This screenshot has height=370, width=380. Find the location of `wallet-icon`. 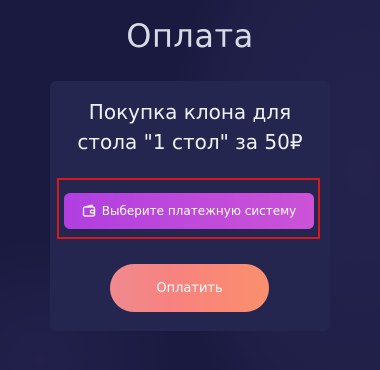

wallet-icon is located at coordinates (89, 211).